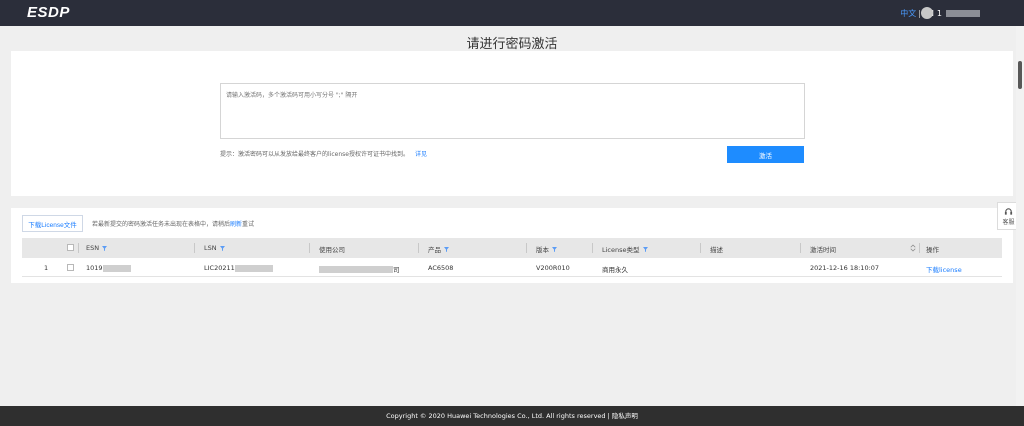 Image resolution: width=1024 pixels, height=426 pixels. I want to click on activate-button: 激活, so click(765, 154).